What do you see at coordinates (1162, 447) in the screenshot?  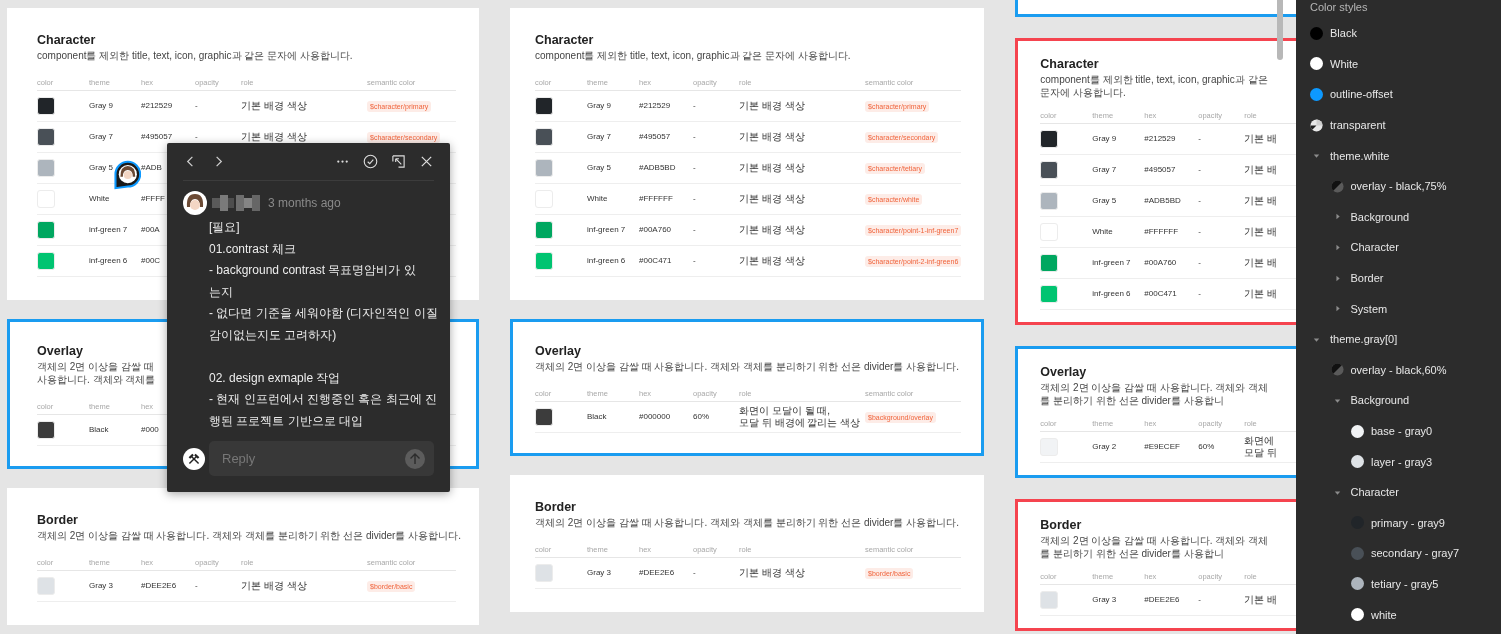 I see `table-cell: #E9ECEF` at bounding box center [1162, 447].